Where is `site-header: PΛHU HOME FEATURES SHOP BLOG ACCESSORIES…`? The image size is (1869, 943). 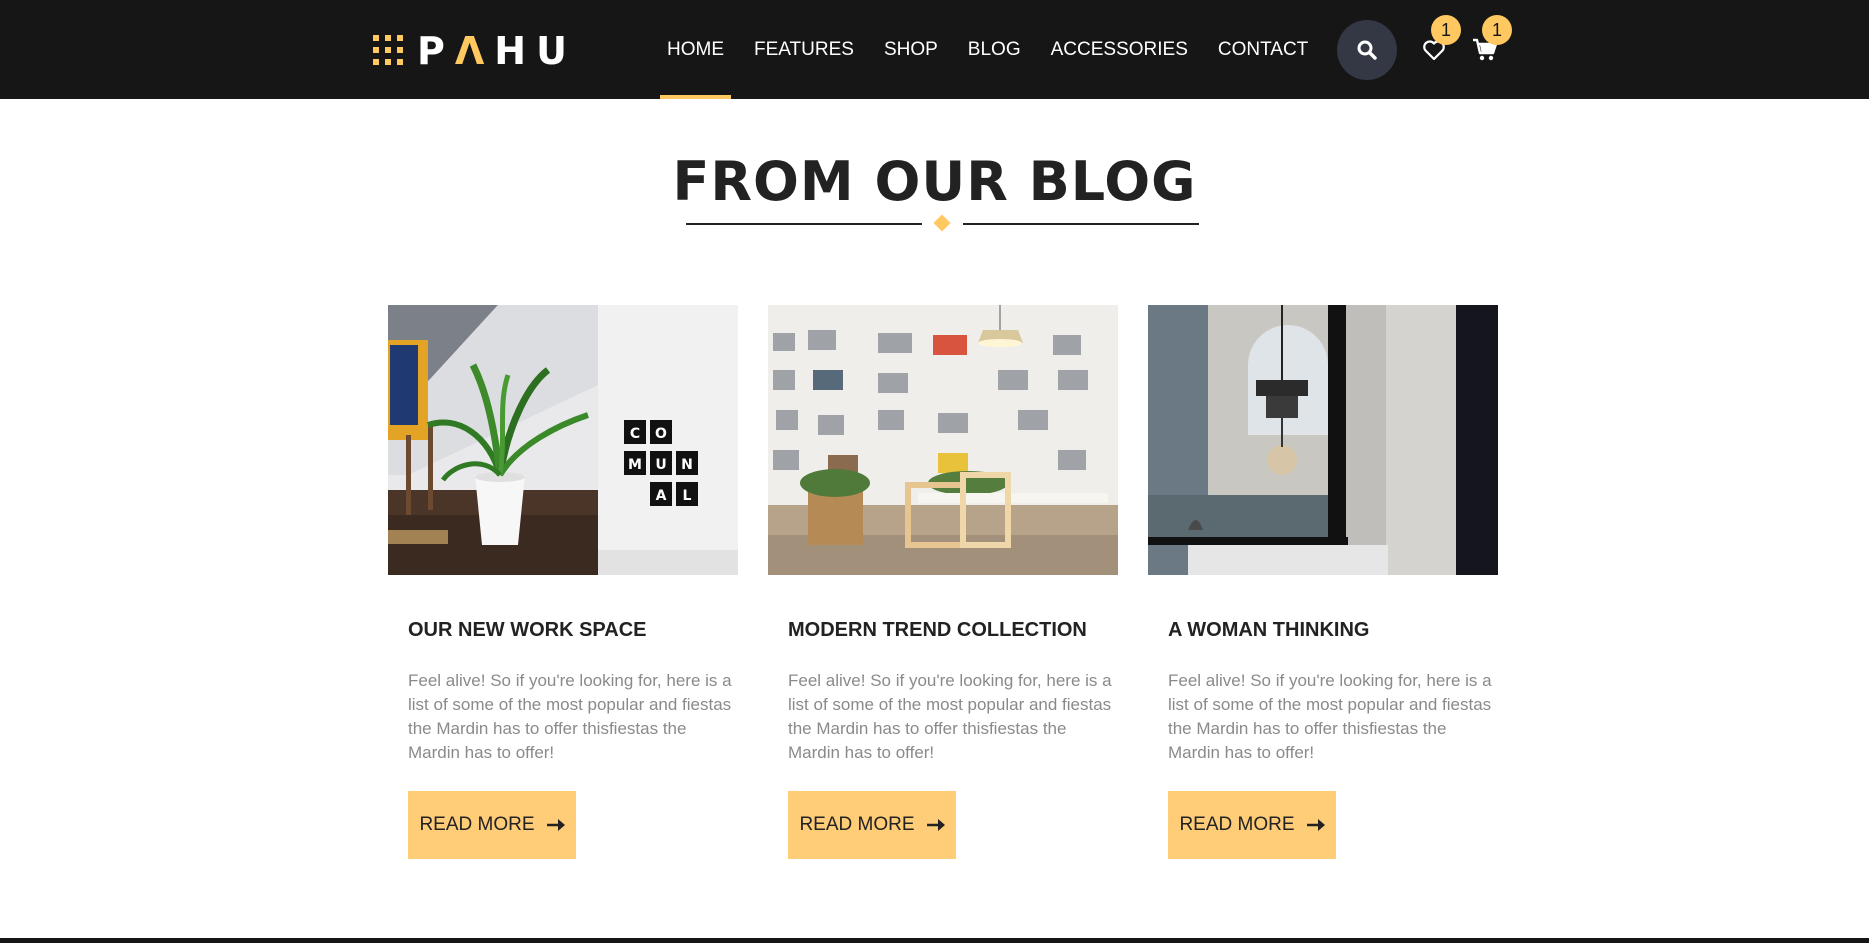
site-header: PΛHU HOME FEATURES SHOP BLOG ACCESSORIES… is located at coordinates (934, 49).